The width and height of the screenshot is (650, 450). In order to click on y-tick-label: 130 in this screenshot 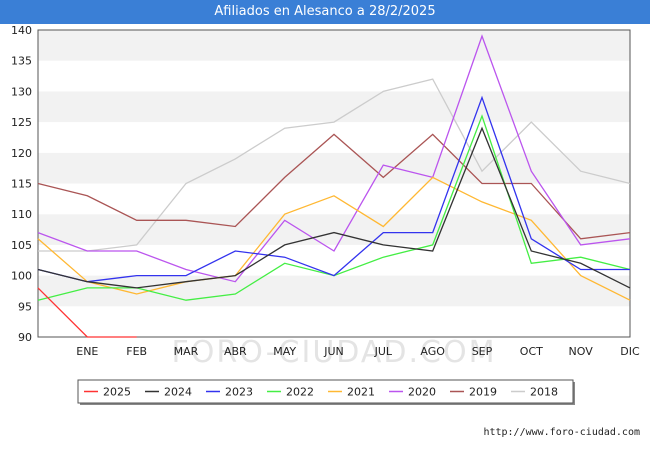, I will do `click(21, 91)`.